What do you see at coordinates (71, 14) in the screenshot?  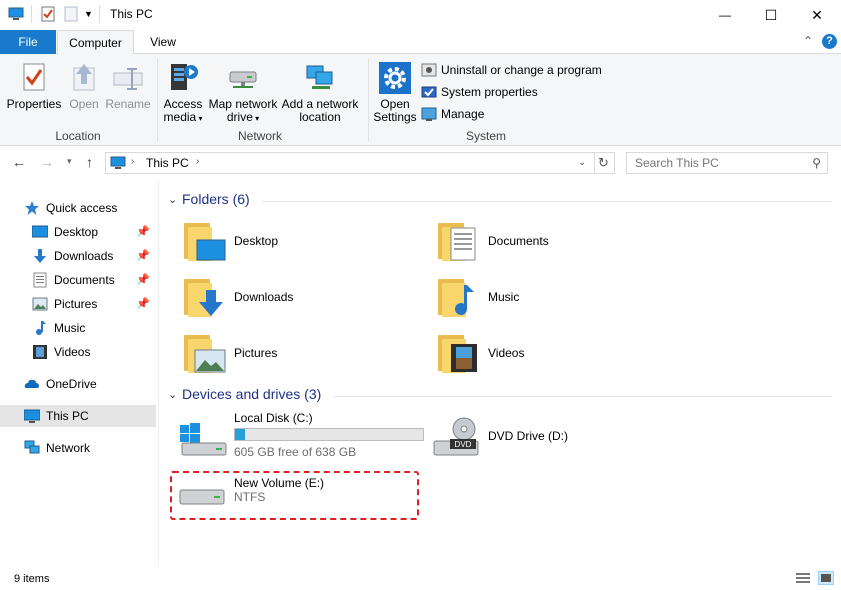 I see `new-folder-quick-icon` at bounding box center [71, 14].